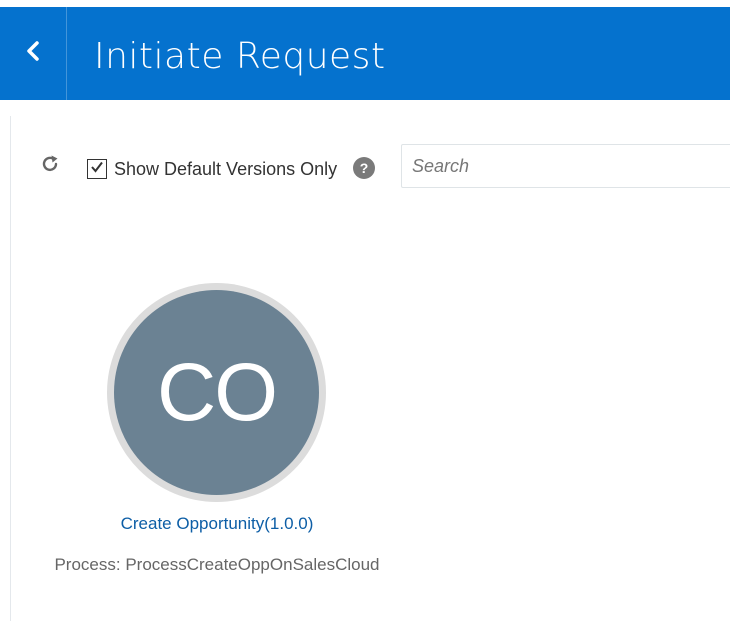 Image resolution: width=730 pixels, height=621 pixels. Describe the element at coordinates (364, 168) in the screenshot. I see `help-icon: ?` at that location.